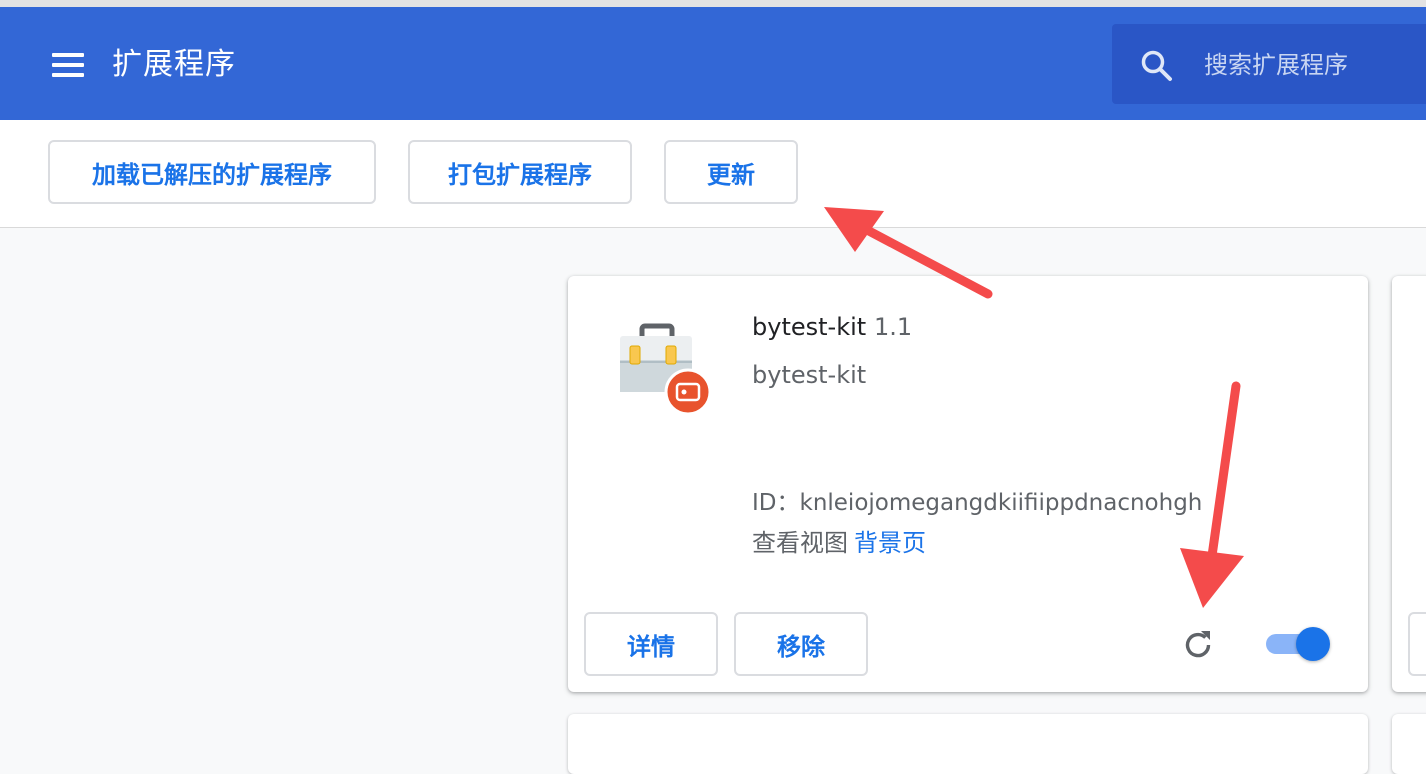  I want to click on extension-id: ID：knleiojomegangdkiifiippdnacnohgh, so click(979, 503).